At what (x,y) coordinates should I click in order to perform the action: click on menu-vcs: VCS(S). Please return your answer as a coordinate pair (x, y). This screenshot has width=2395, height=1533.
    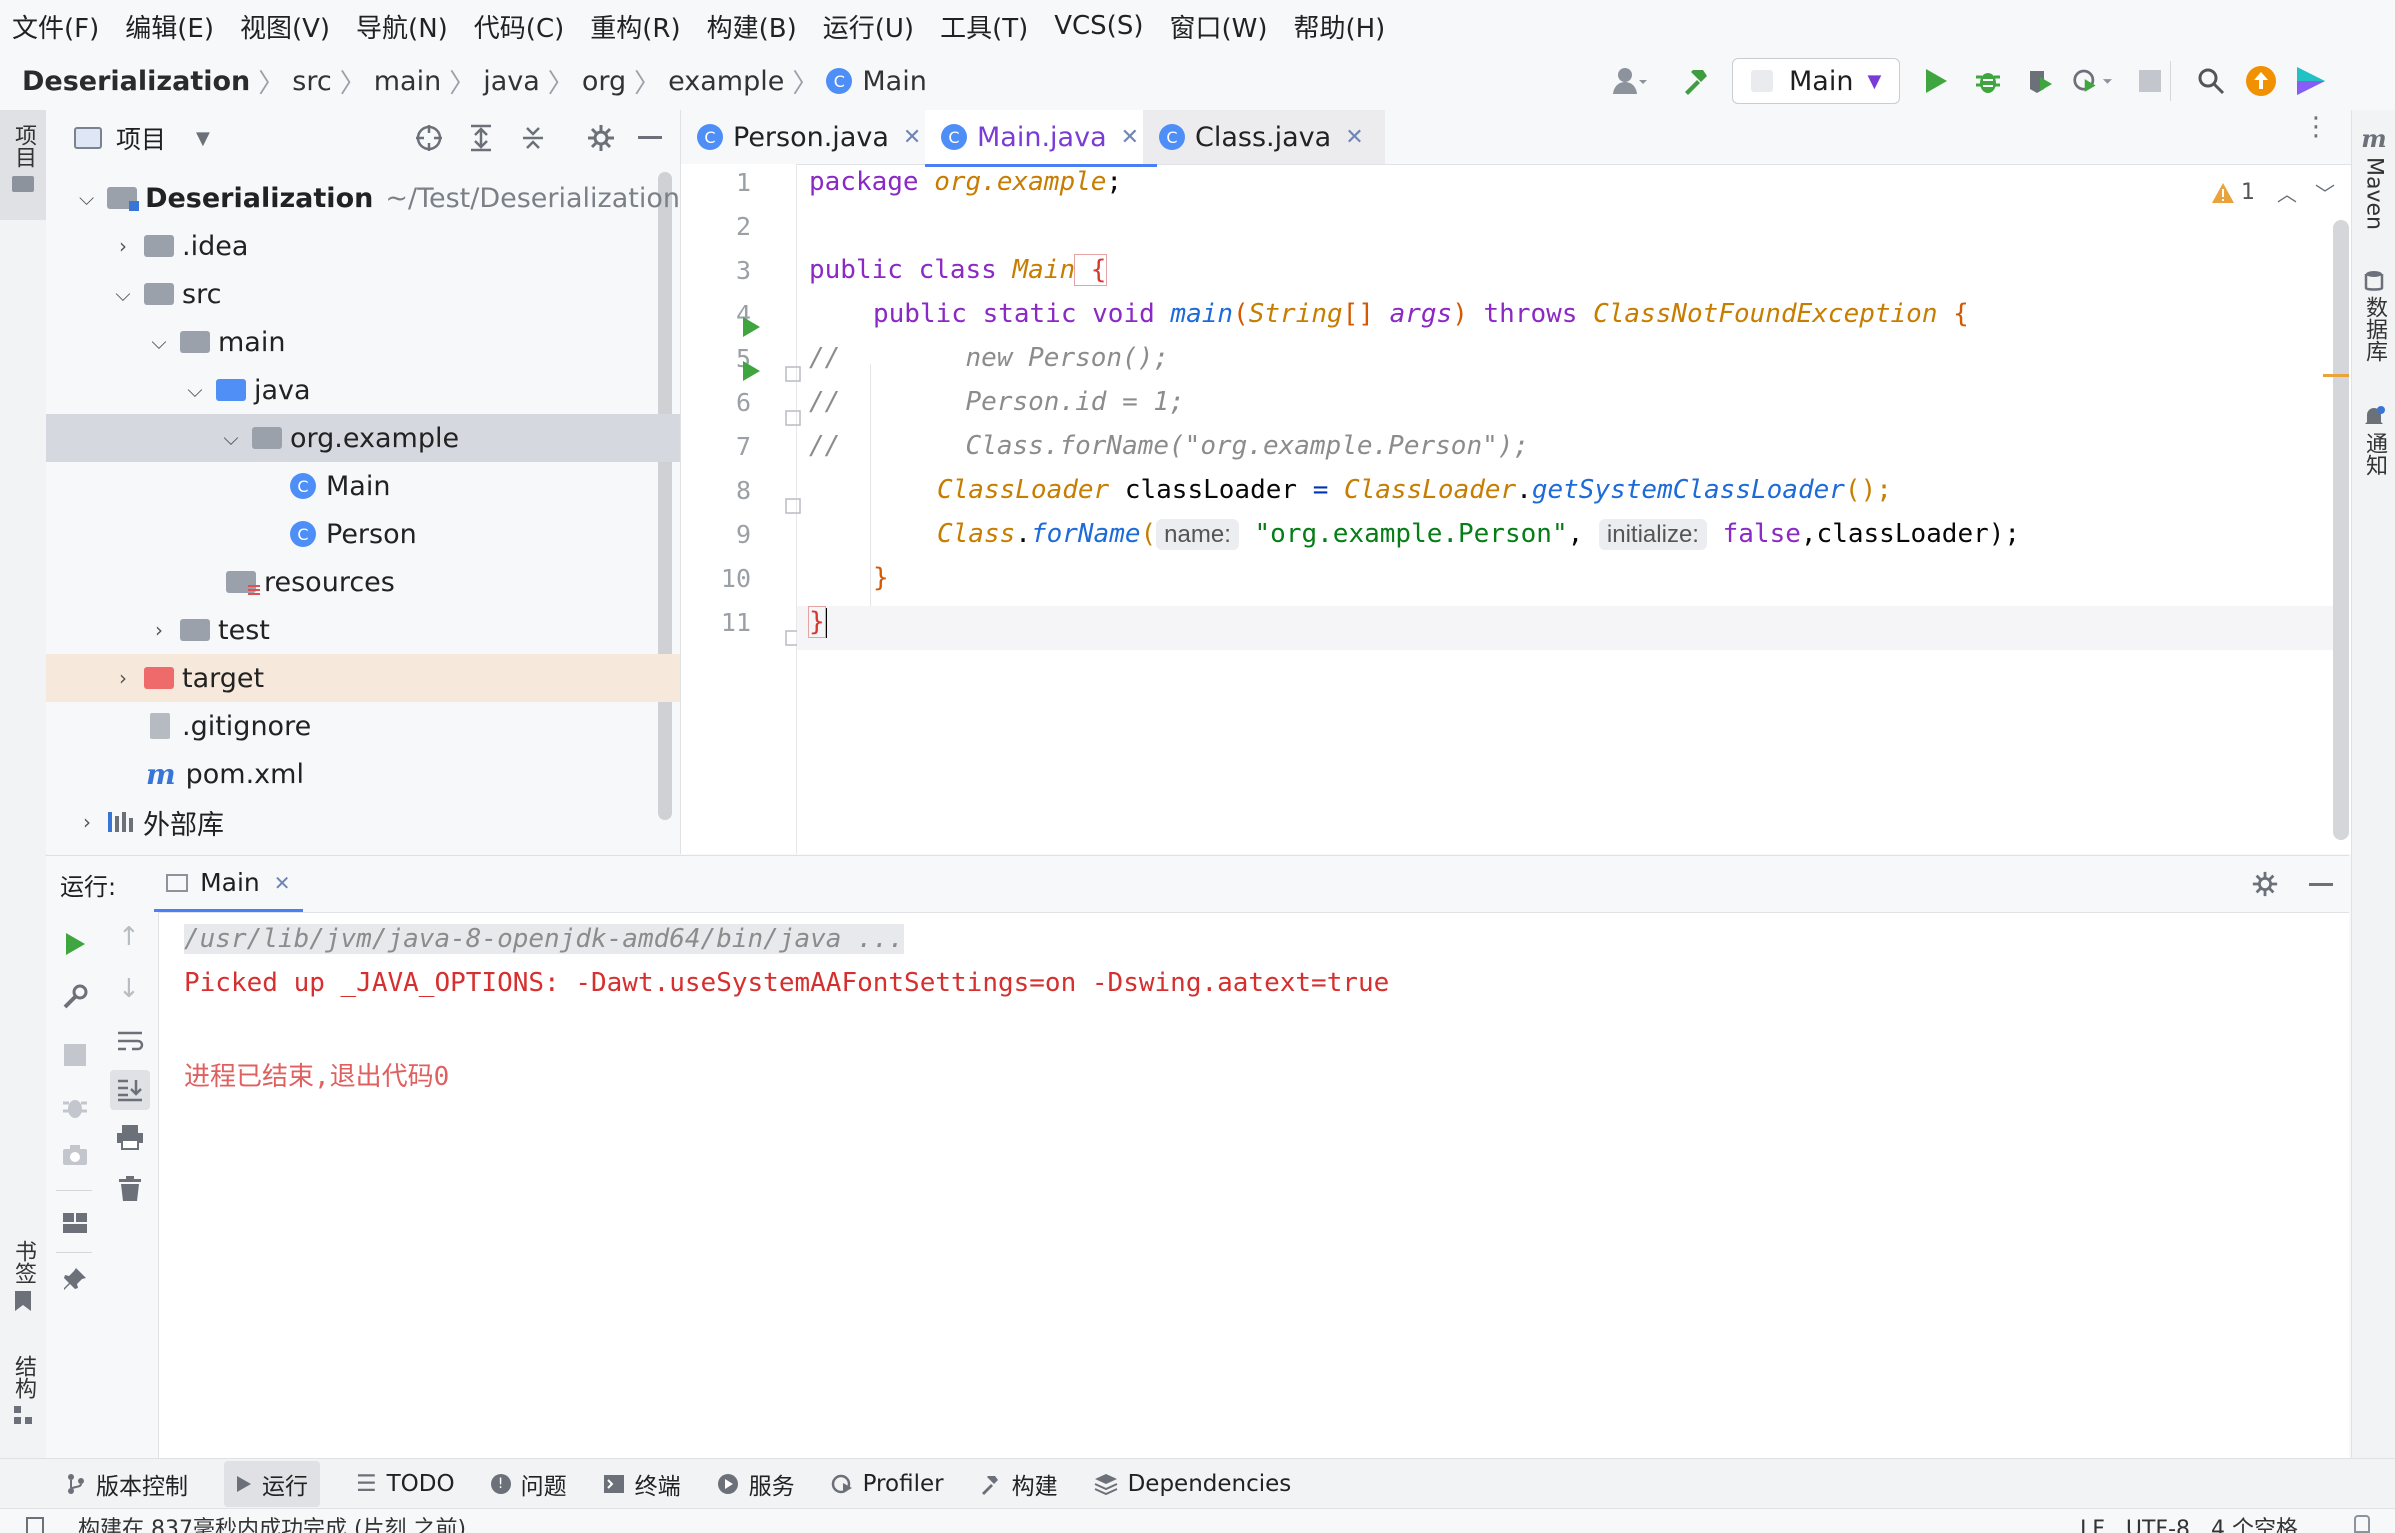
    Looking at the image, I should click on (1098, 26).